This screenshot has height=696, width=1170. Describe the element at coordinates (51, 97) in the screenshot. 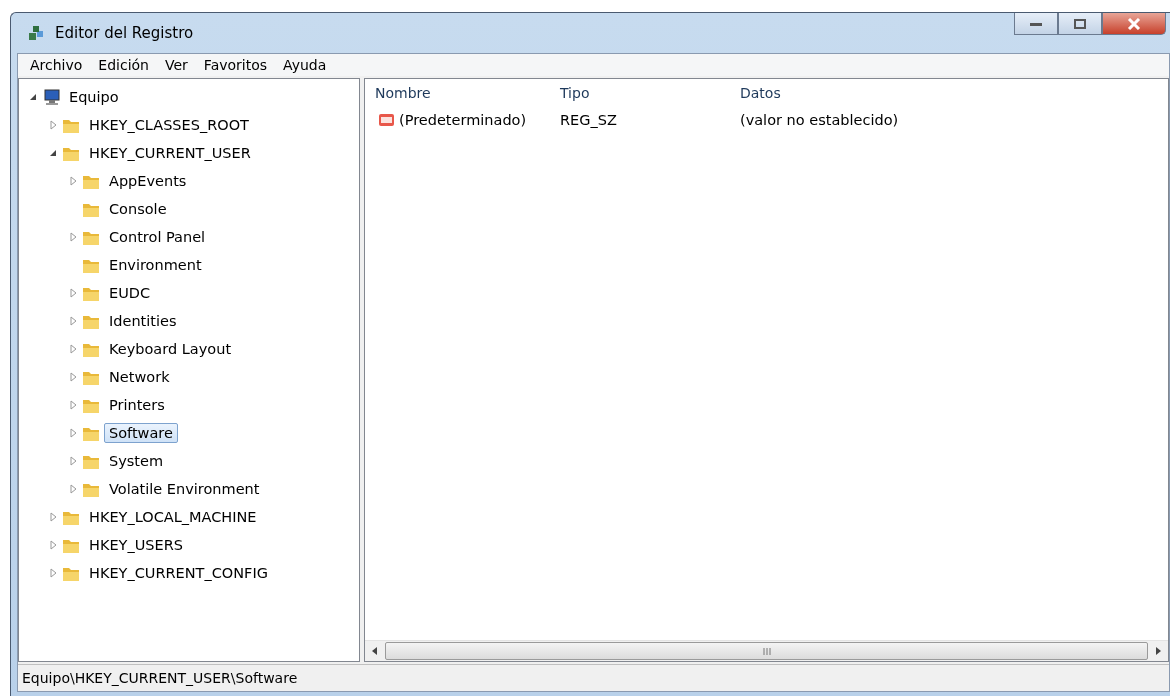

I see `computer-icon` at that location.